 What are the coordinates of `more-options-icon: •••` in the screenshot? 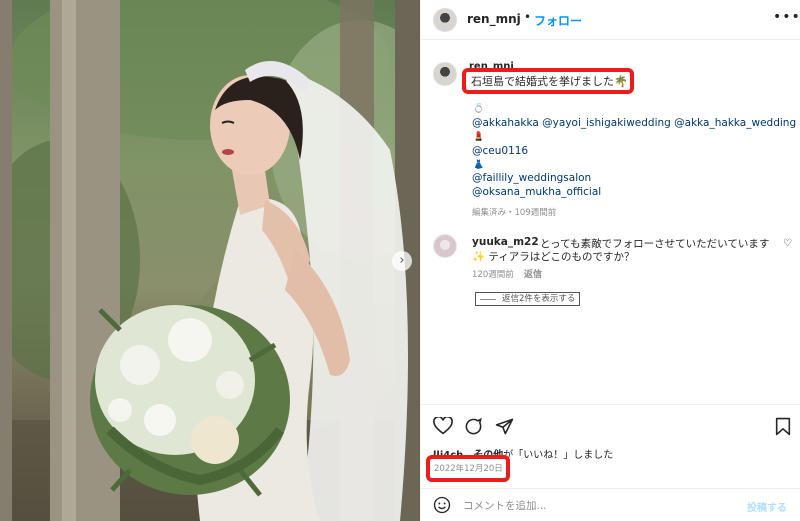 It's located at (786, 17).